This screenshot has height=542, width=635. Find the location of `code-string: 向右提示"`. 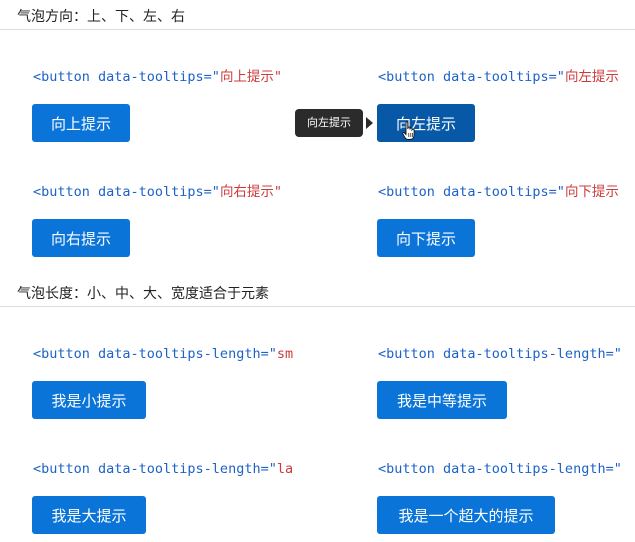

code-string: 向右提示" is located at coordinates (251, 192).